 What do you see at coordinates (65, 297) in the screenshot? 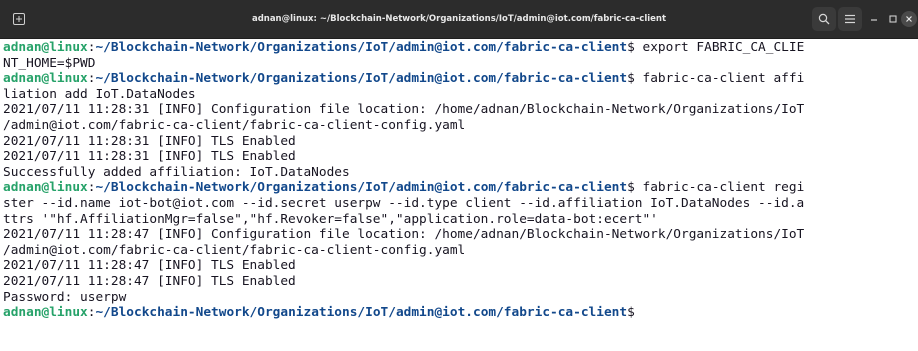
I see `output-text: Password: userpw` at bounding box center [65, 297].